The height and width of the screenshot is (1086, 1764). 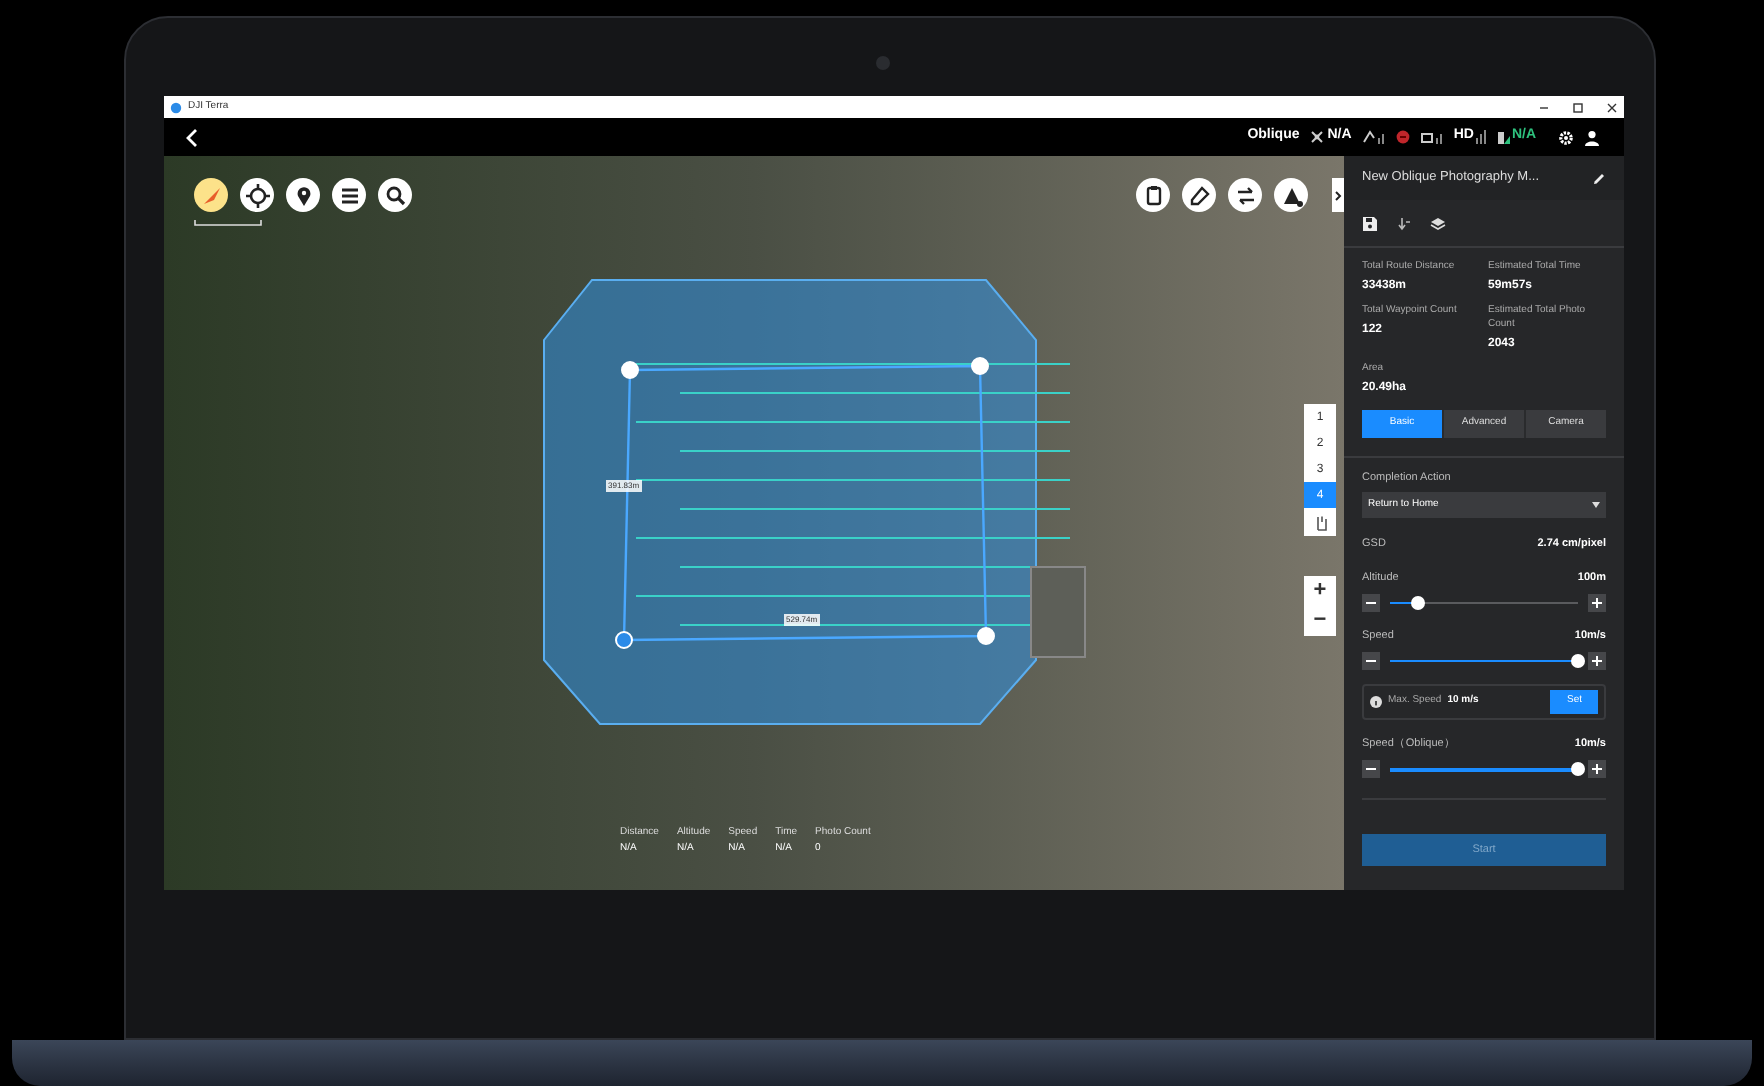 What do you see at coordinates (228, 223) in the screenshot?
I see `scale-bar-icon` at bounding box center [228, 223].